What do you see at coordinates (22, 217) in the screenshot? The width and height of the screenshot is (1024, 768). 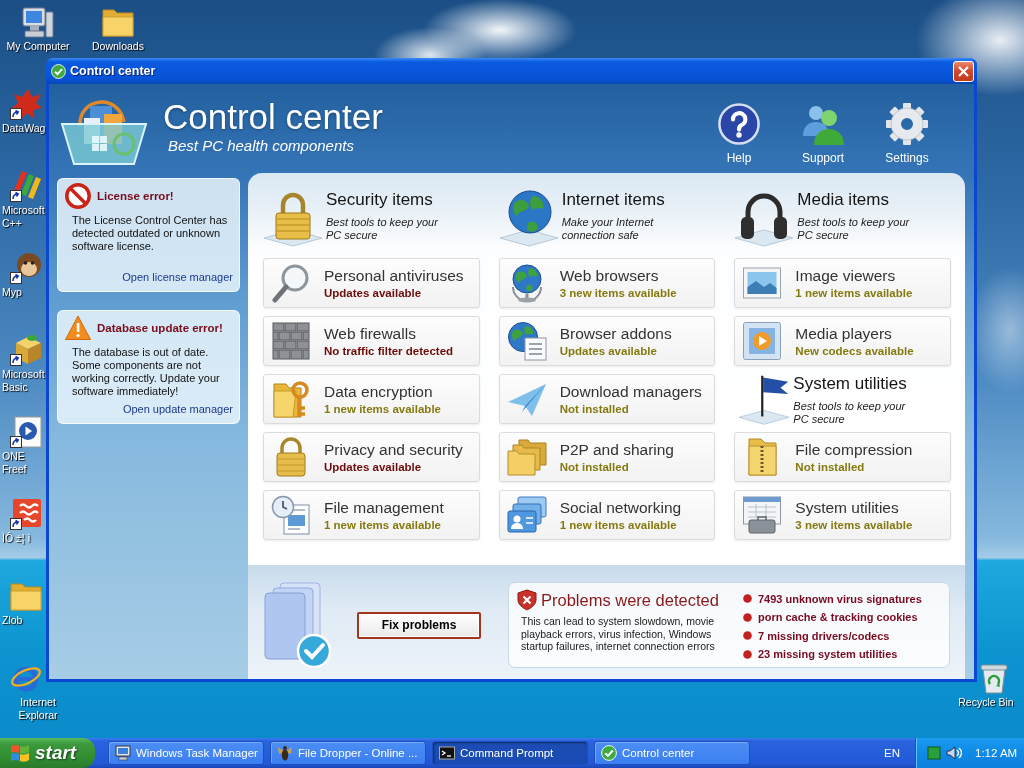 I see `icon-label: Microsoft C++` at bounding box center [22, 217].